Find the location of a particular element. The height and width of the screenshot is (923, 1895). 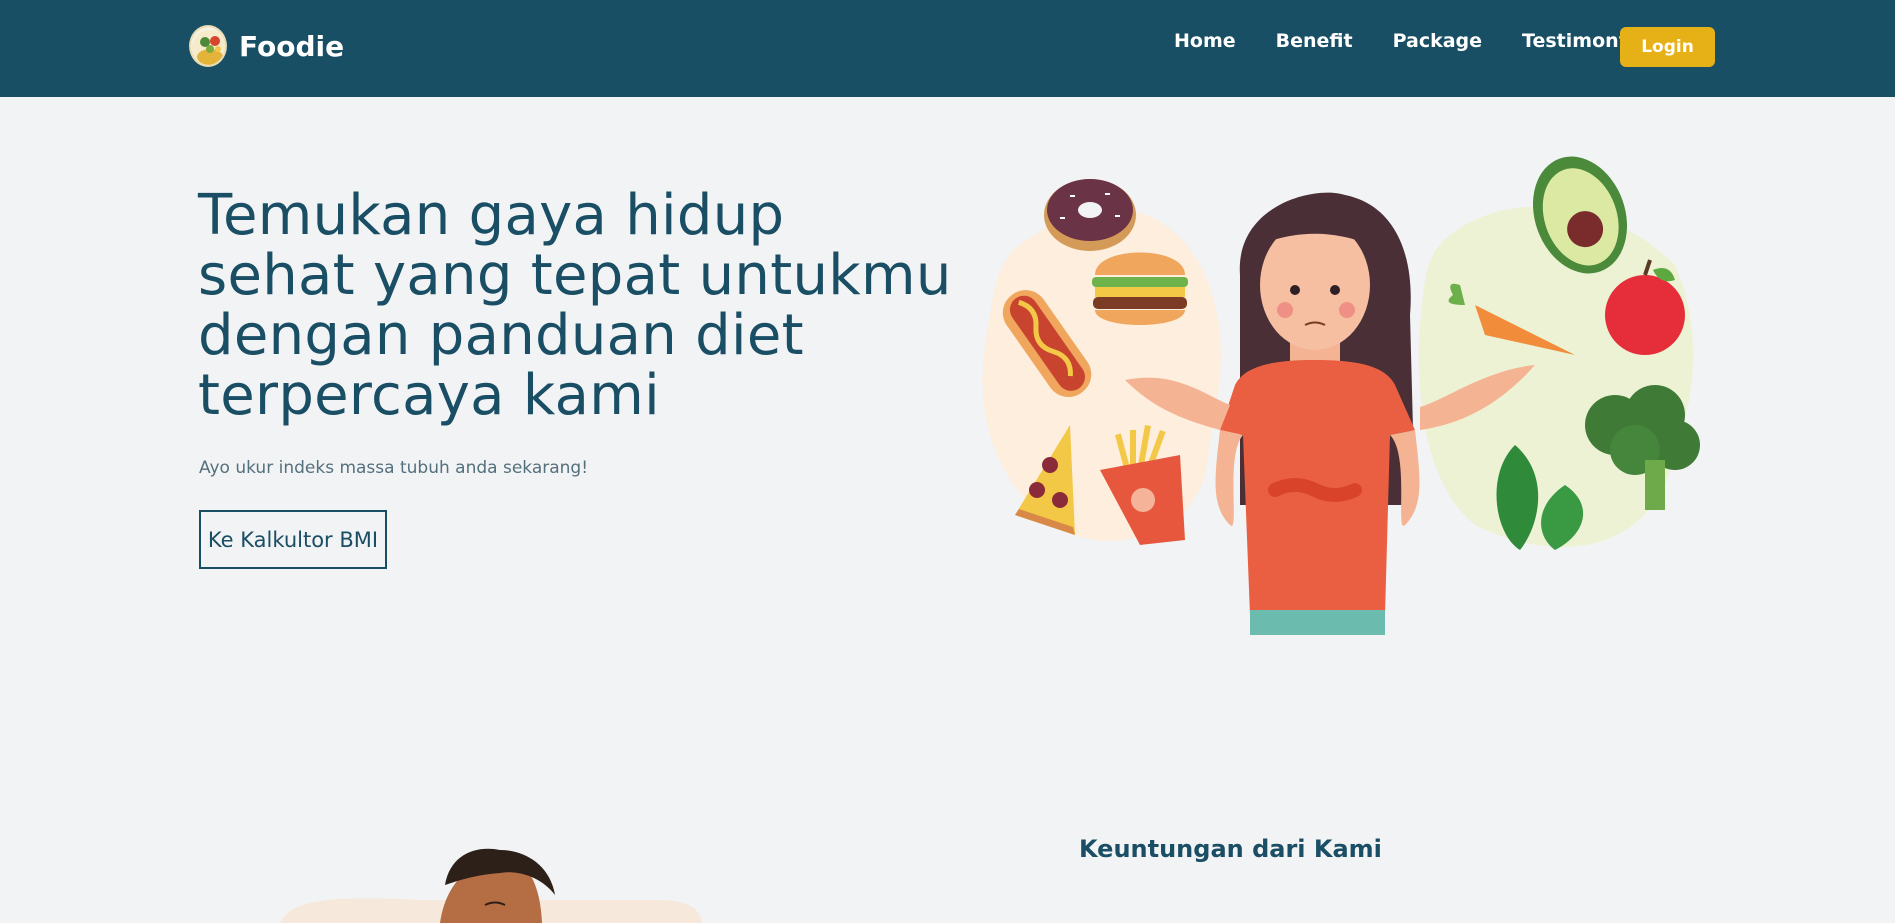

nav-link-benefit: Benefit is located at coordinates (1314, 41).